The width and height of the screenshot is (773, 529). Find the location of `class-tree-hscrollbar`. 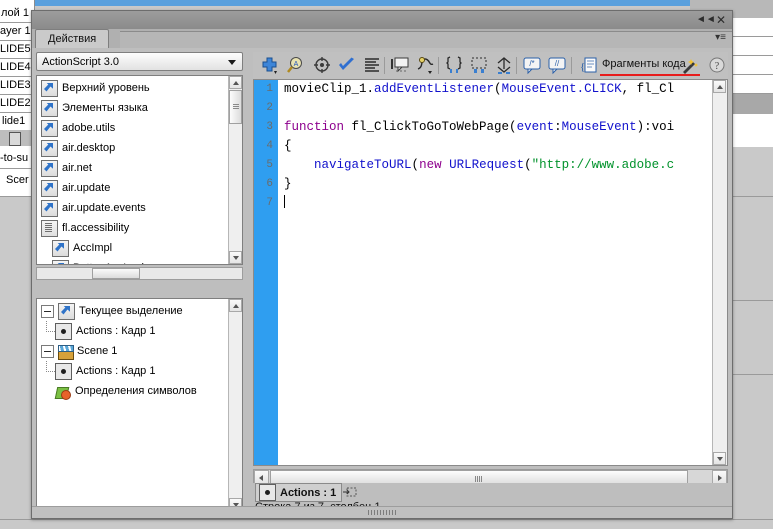

class-tree-hscrollbar is located at coordinates (139, 273).